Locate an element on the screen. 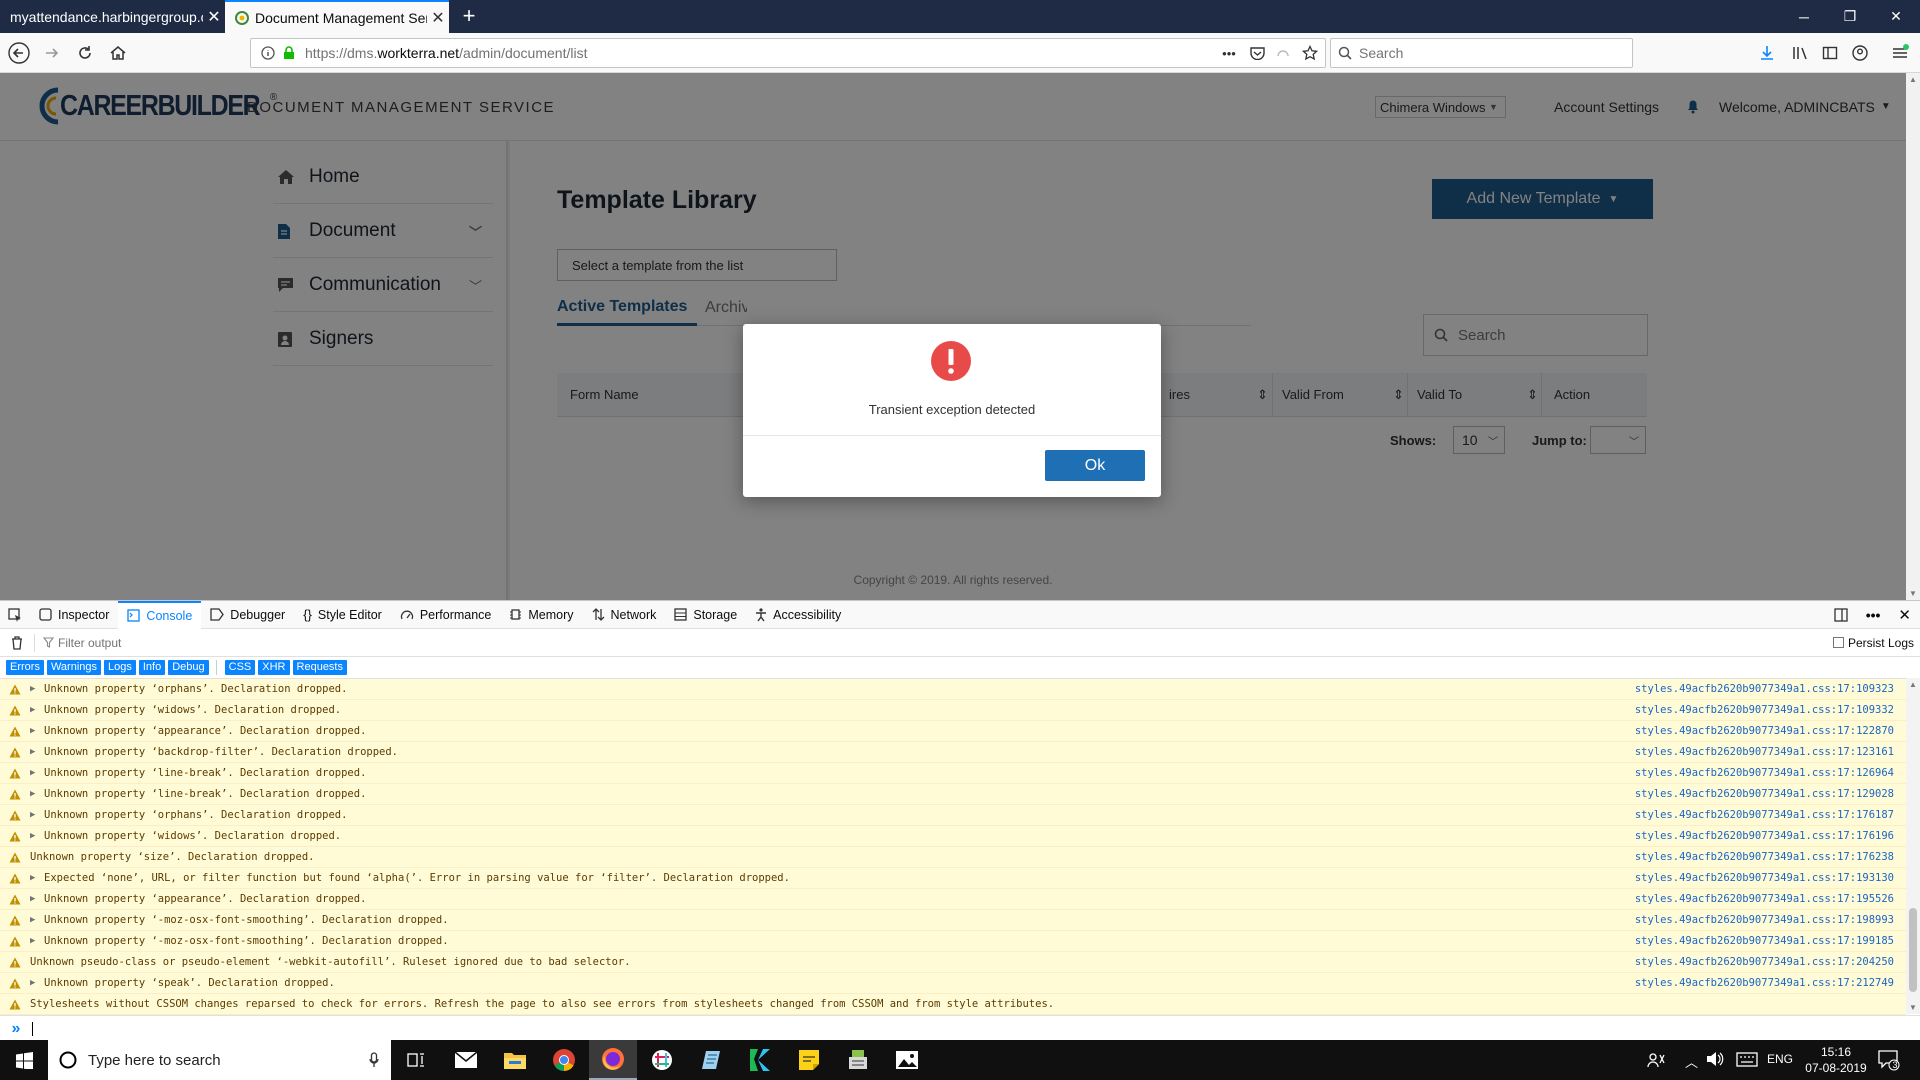 This screenshot has width=1920, height=1080. language-indicator: ENG is located at coordinates (1780, 1059).